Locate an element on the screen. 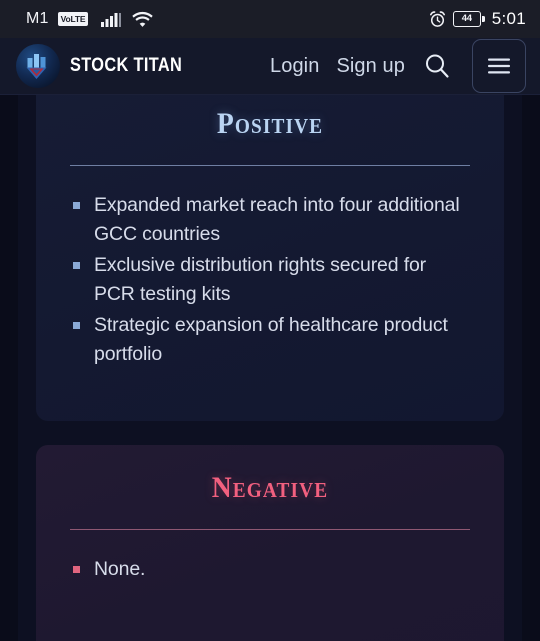 The width and height of the screenshot is (540, 641). alarm-clock-icon is located at coordinates (437, 19).